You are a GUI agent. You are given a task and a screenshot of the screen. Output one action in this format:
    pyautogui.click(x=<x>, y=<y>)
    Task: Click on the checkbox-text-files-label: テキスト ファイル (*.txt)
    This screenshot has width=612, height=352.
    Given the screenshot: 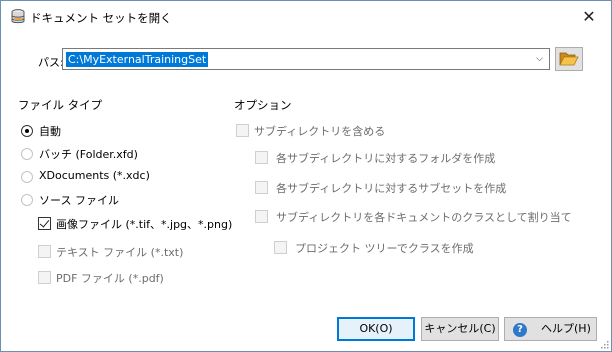 What is the action you would take?
    pyautogui.click(x=119, y=252)
    